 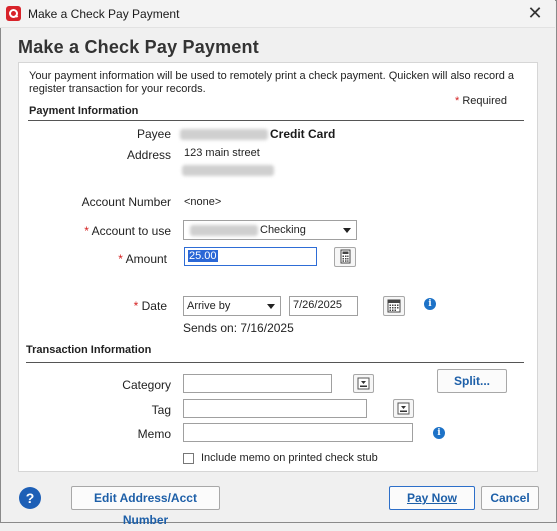 I want to click on calendar-button, so click(x=394, y=306).